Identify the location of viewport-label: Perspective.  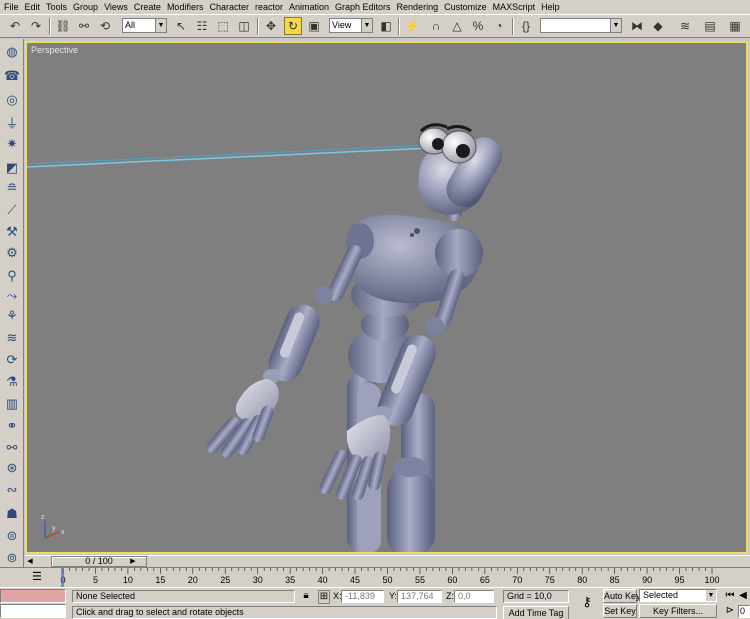
(54, 50).